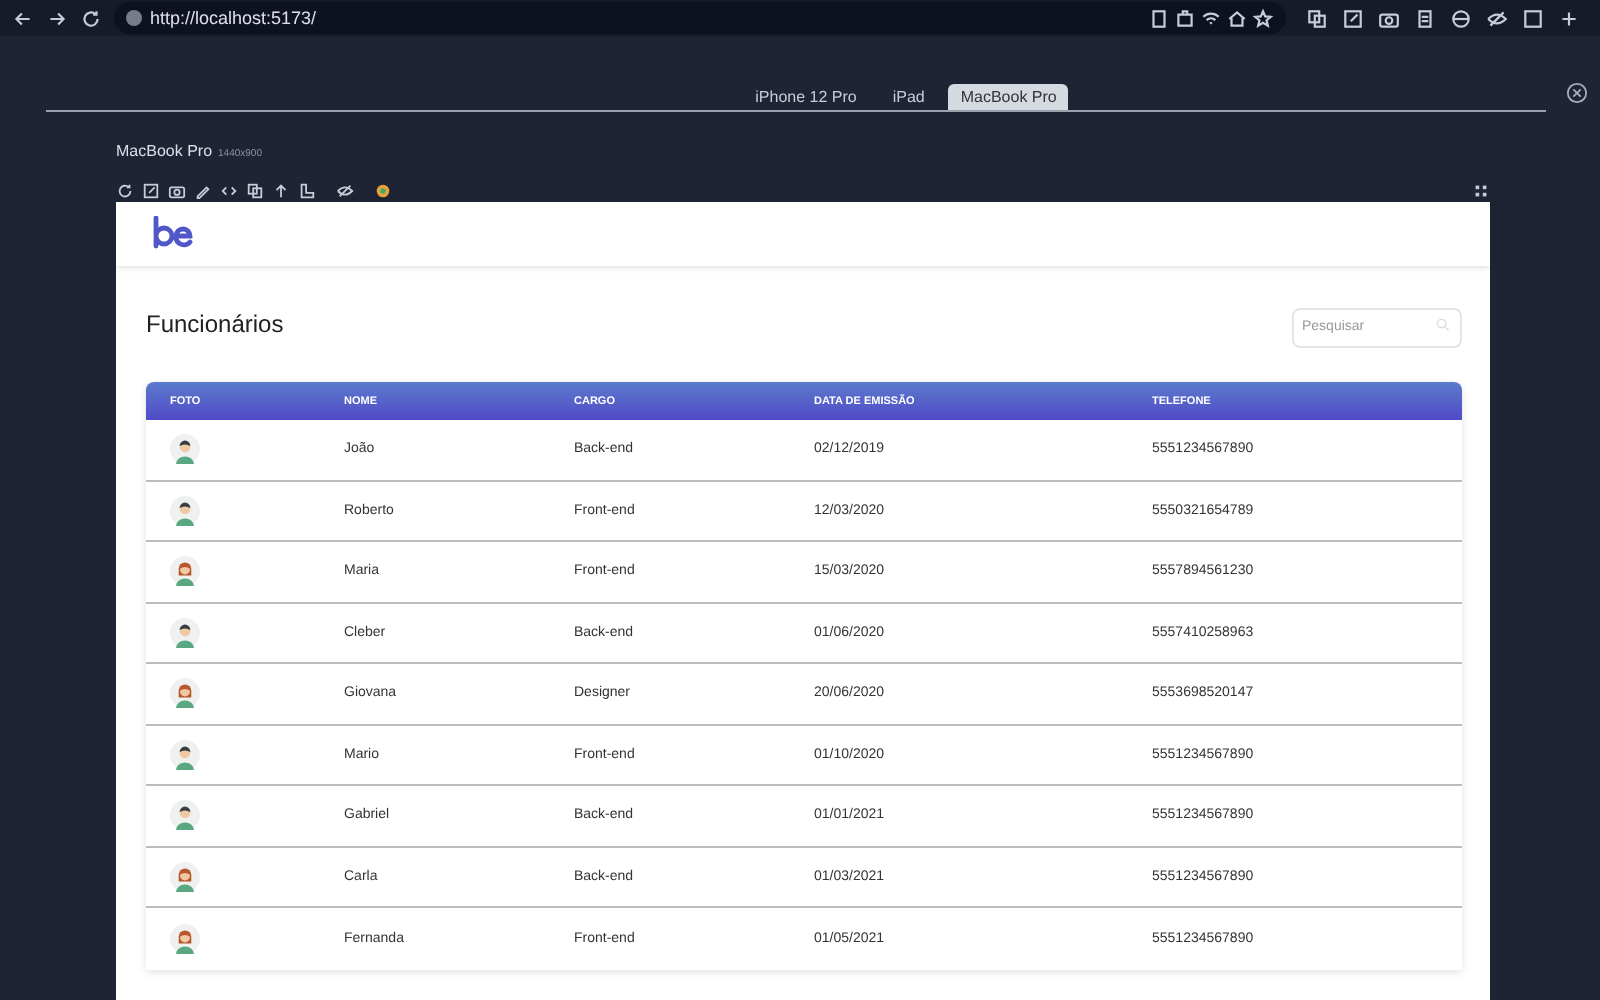  What do you see at coordinates (234, 18) in the screenshot?
I see `url-text: http://localhost:5173/` at bounding box center [234, 18].